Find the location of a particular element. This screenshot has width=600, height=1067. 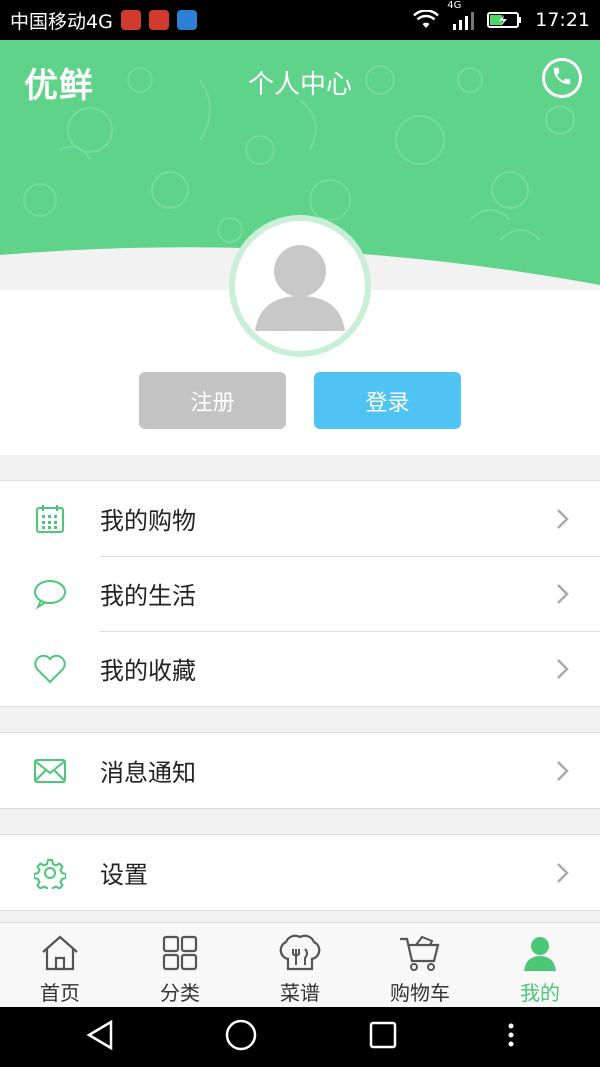

chef-hat-icon is located at coordinates (300, 953).